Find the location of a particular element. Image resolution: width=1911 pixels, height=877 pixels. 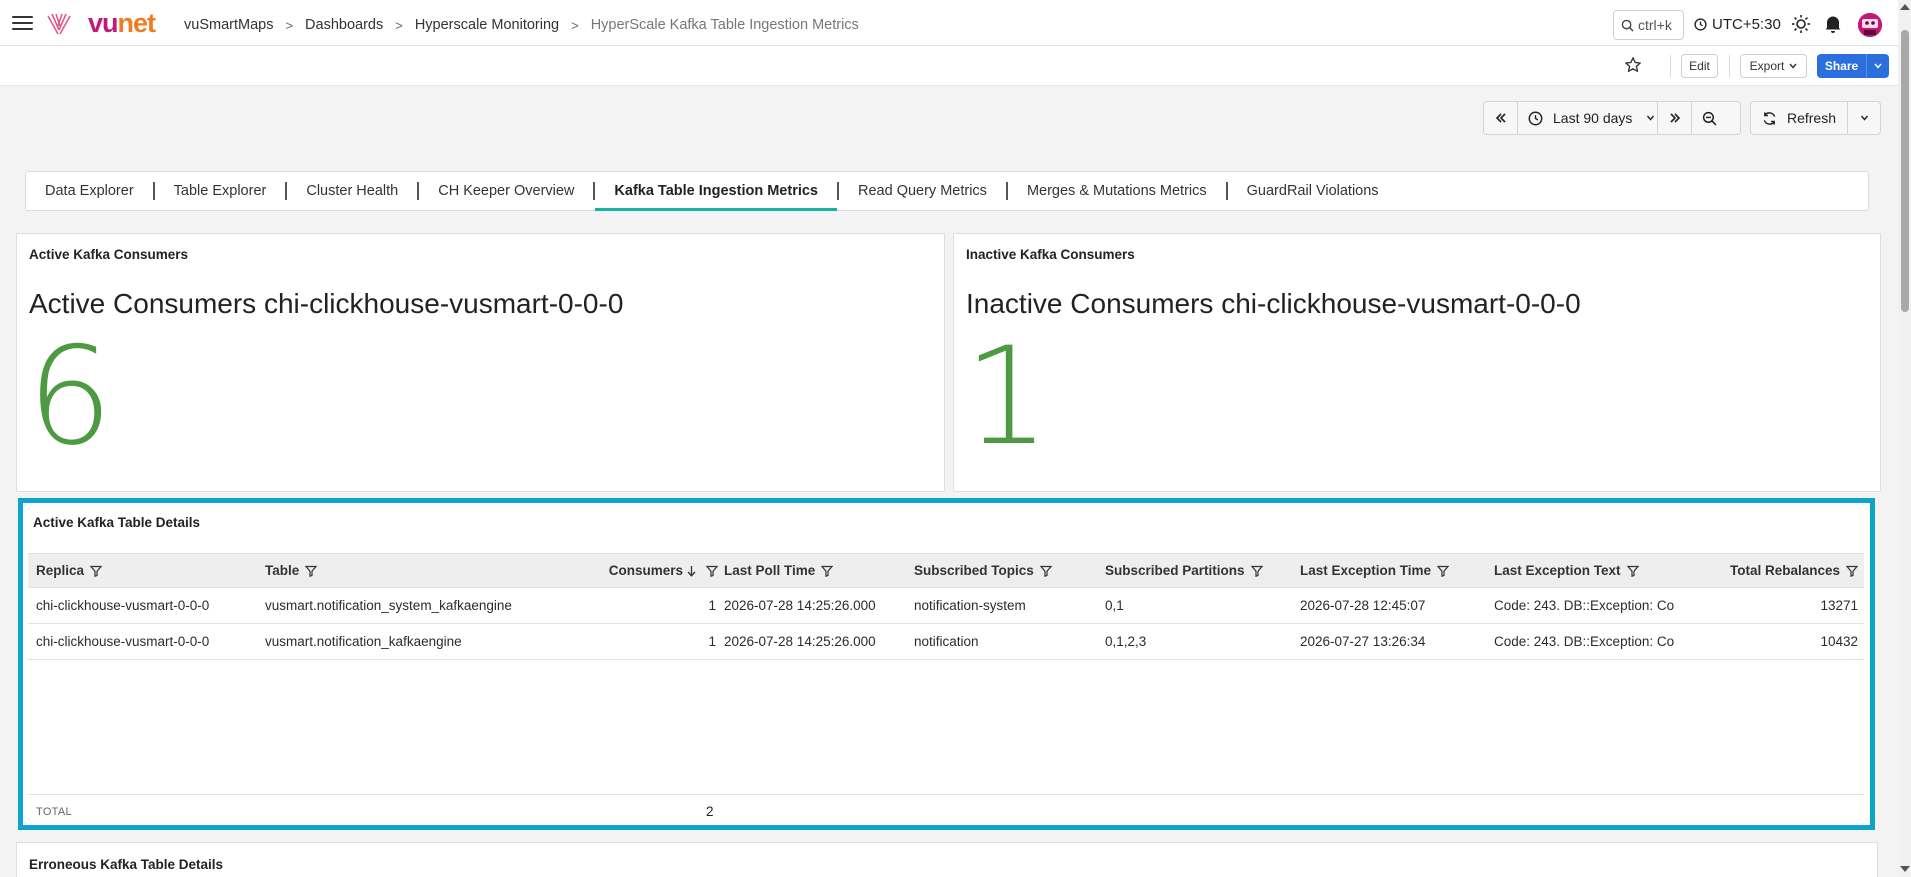

column-header-last-exception-time: Last Exception Time is located at coordinates (1395, 570).